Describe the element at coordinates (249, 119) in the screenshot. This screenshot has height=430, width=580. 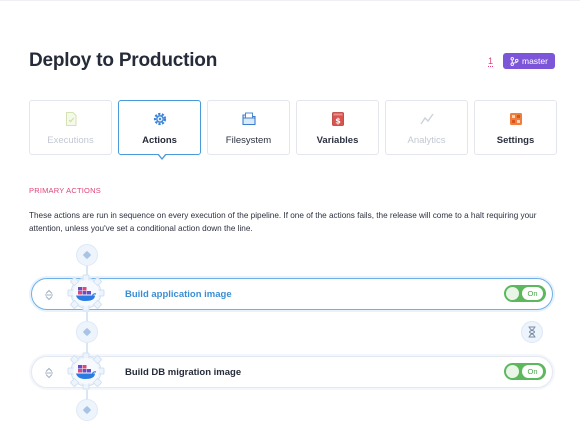
I see `folder-icon` at that location.